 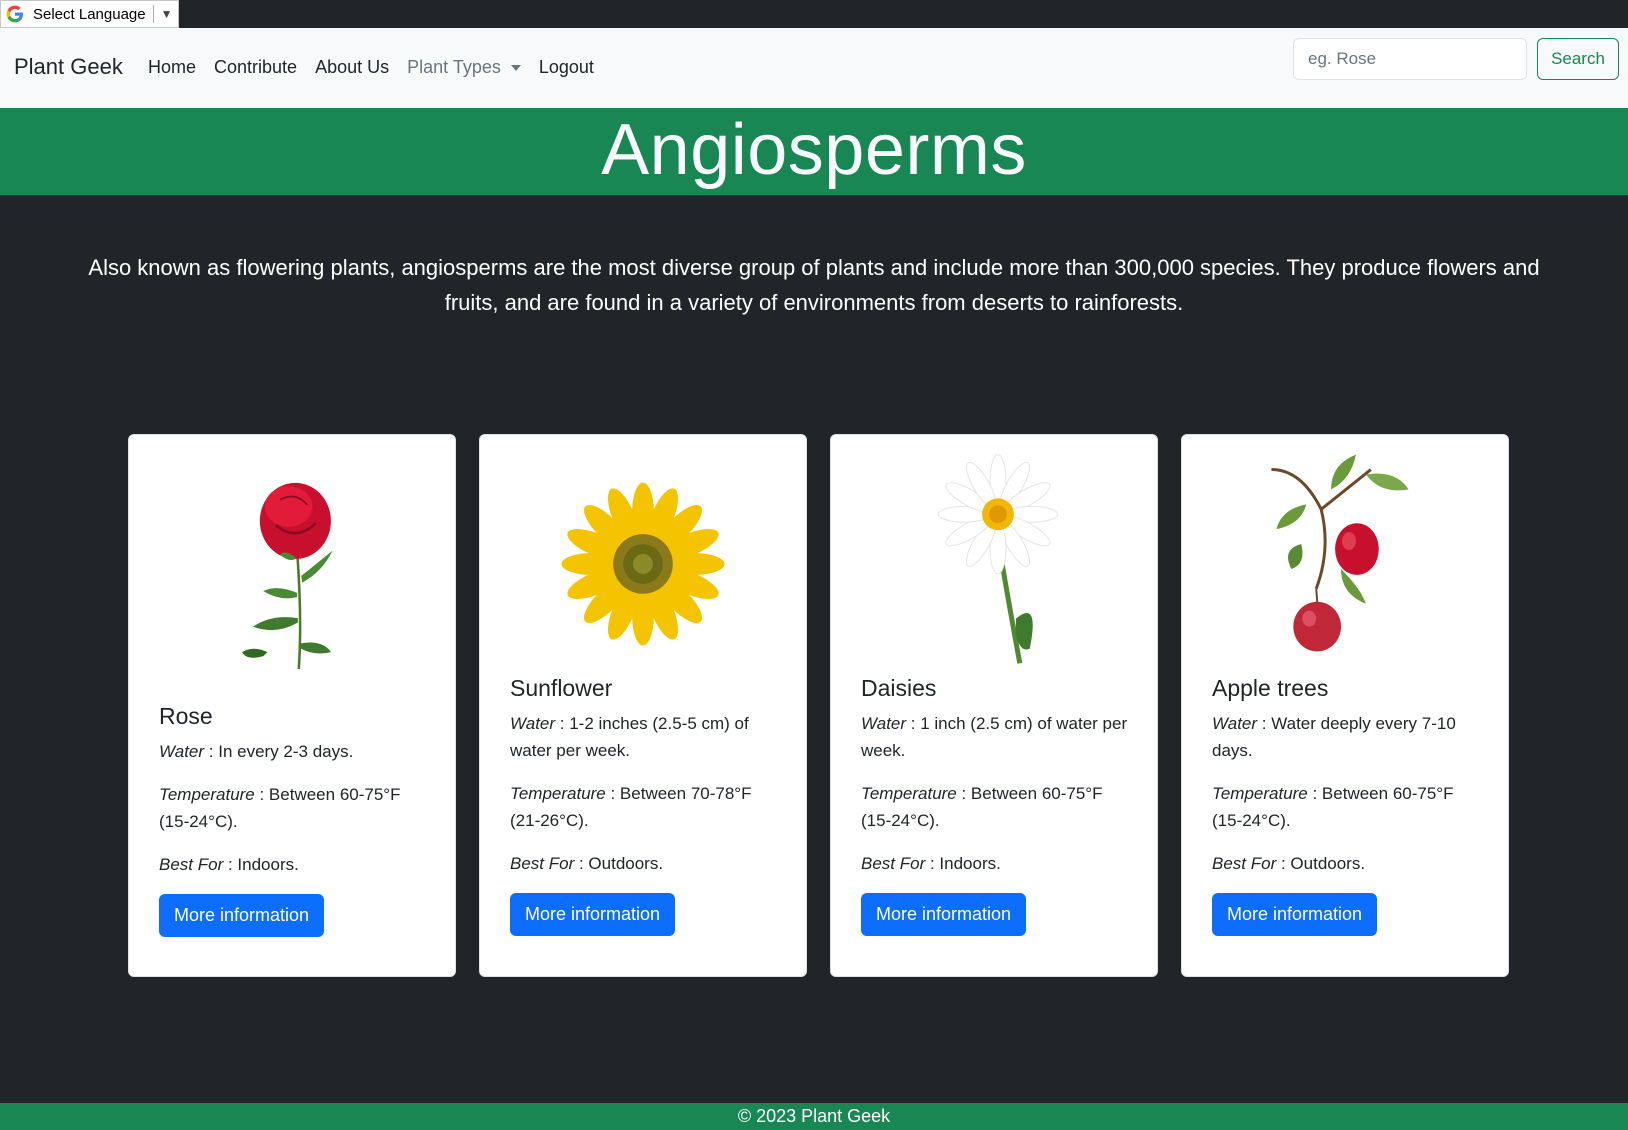 I want to click on nav-plant-types-dropdown: Plant Types, so click(x=464, y=67).